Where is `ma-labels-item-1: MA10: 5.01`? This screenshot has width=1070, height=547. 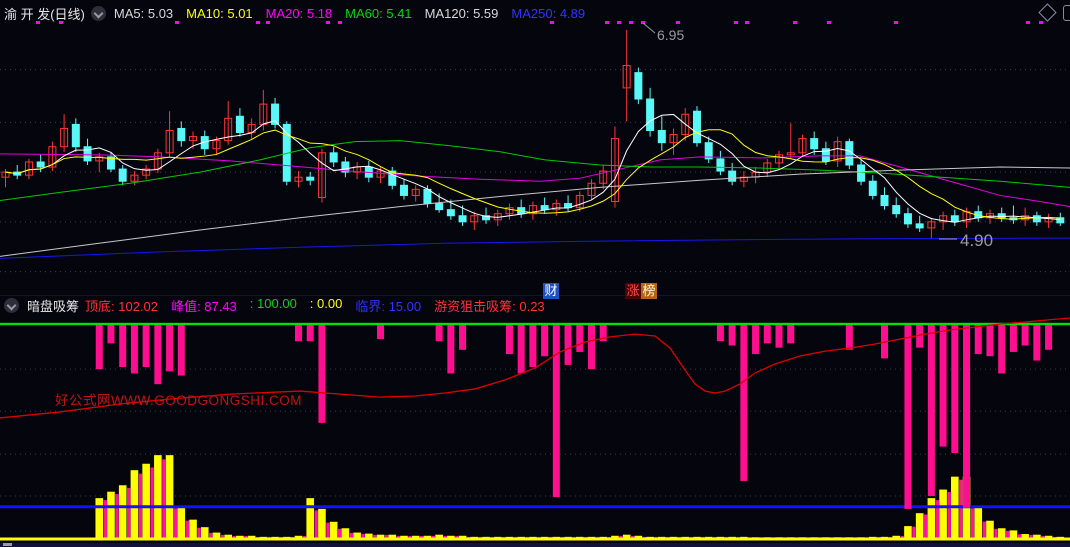 ma-labels-item-1: MA10: 5.01 is located at coordinates (219, 13).